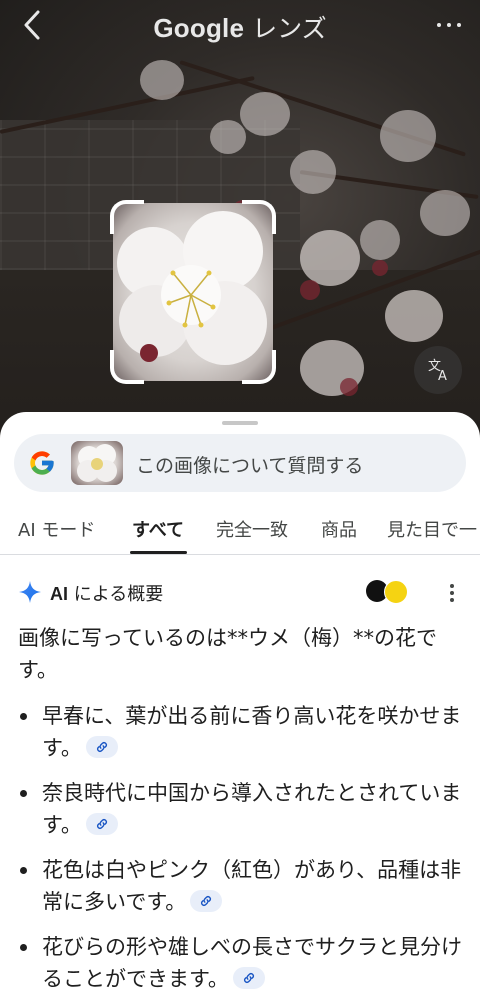  Describe the element at coordinates (59, 594) in the screenshot. I see `ai-label: AI` at that location.